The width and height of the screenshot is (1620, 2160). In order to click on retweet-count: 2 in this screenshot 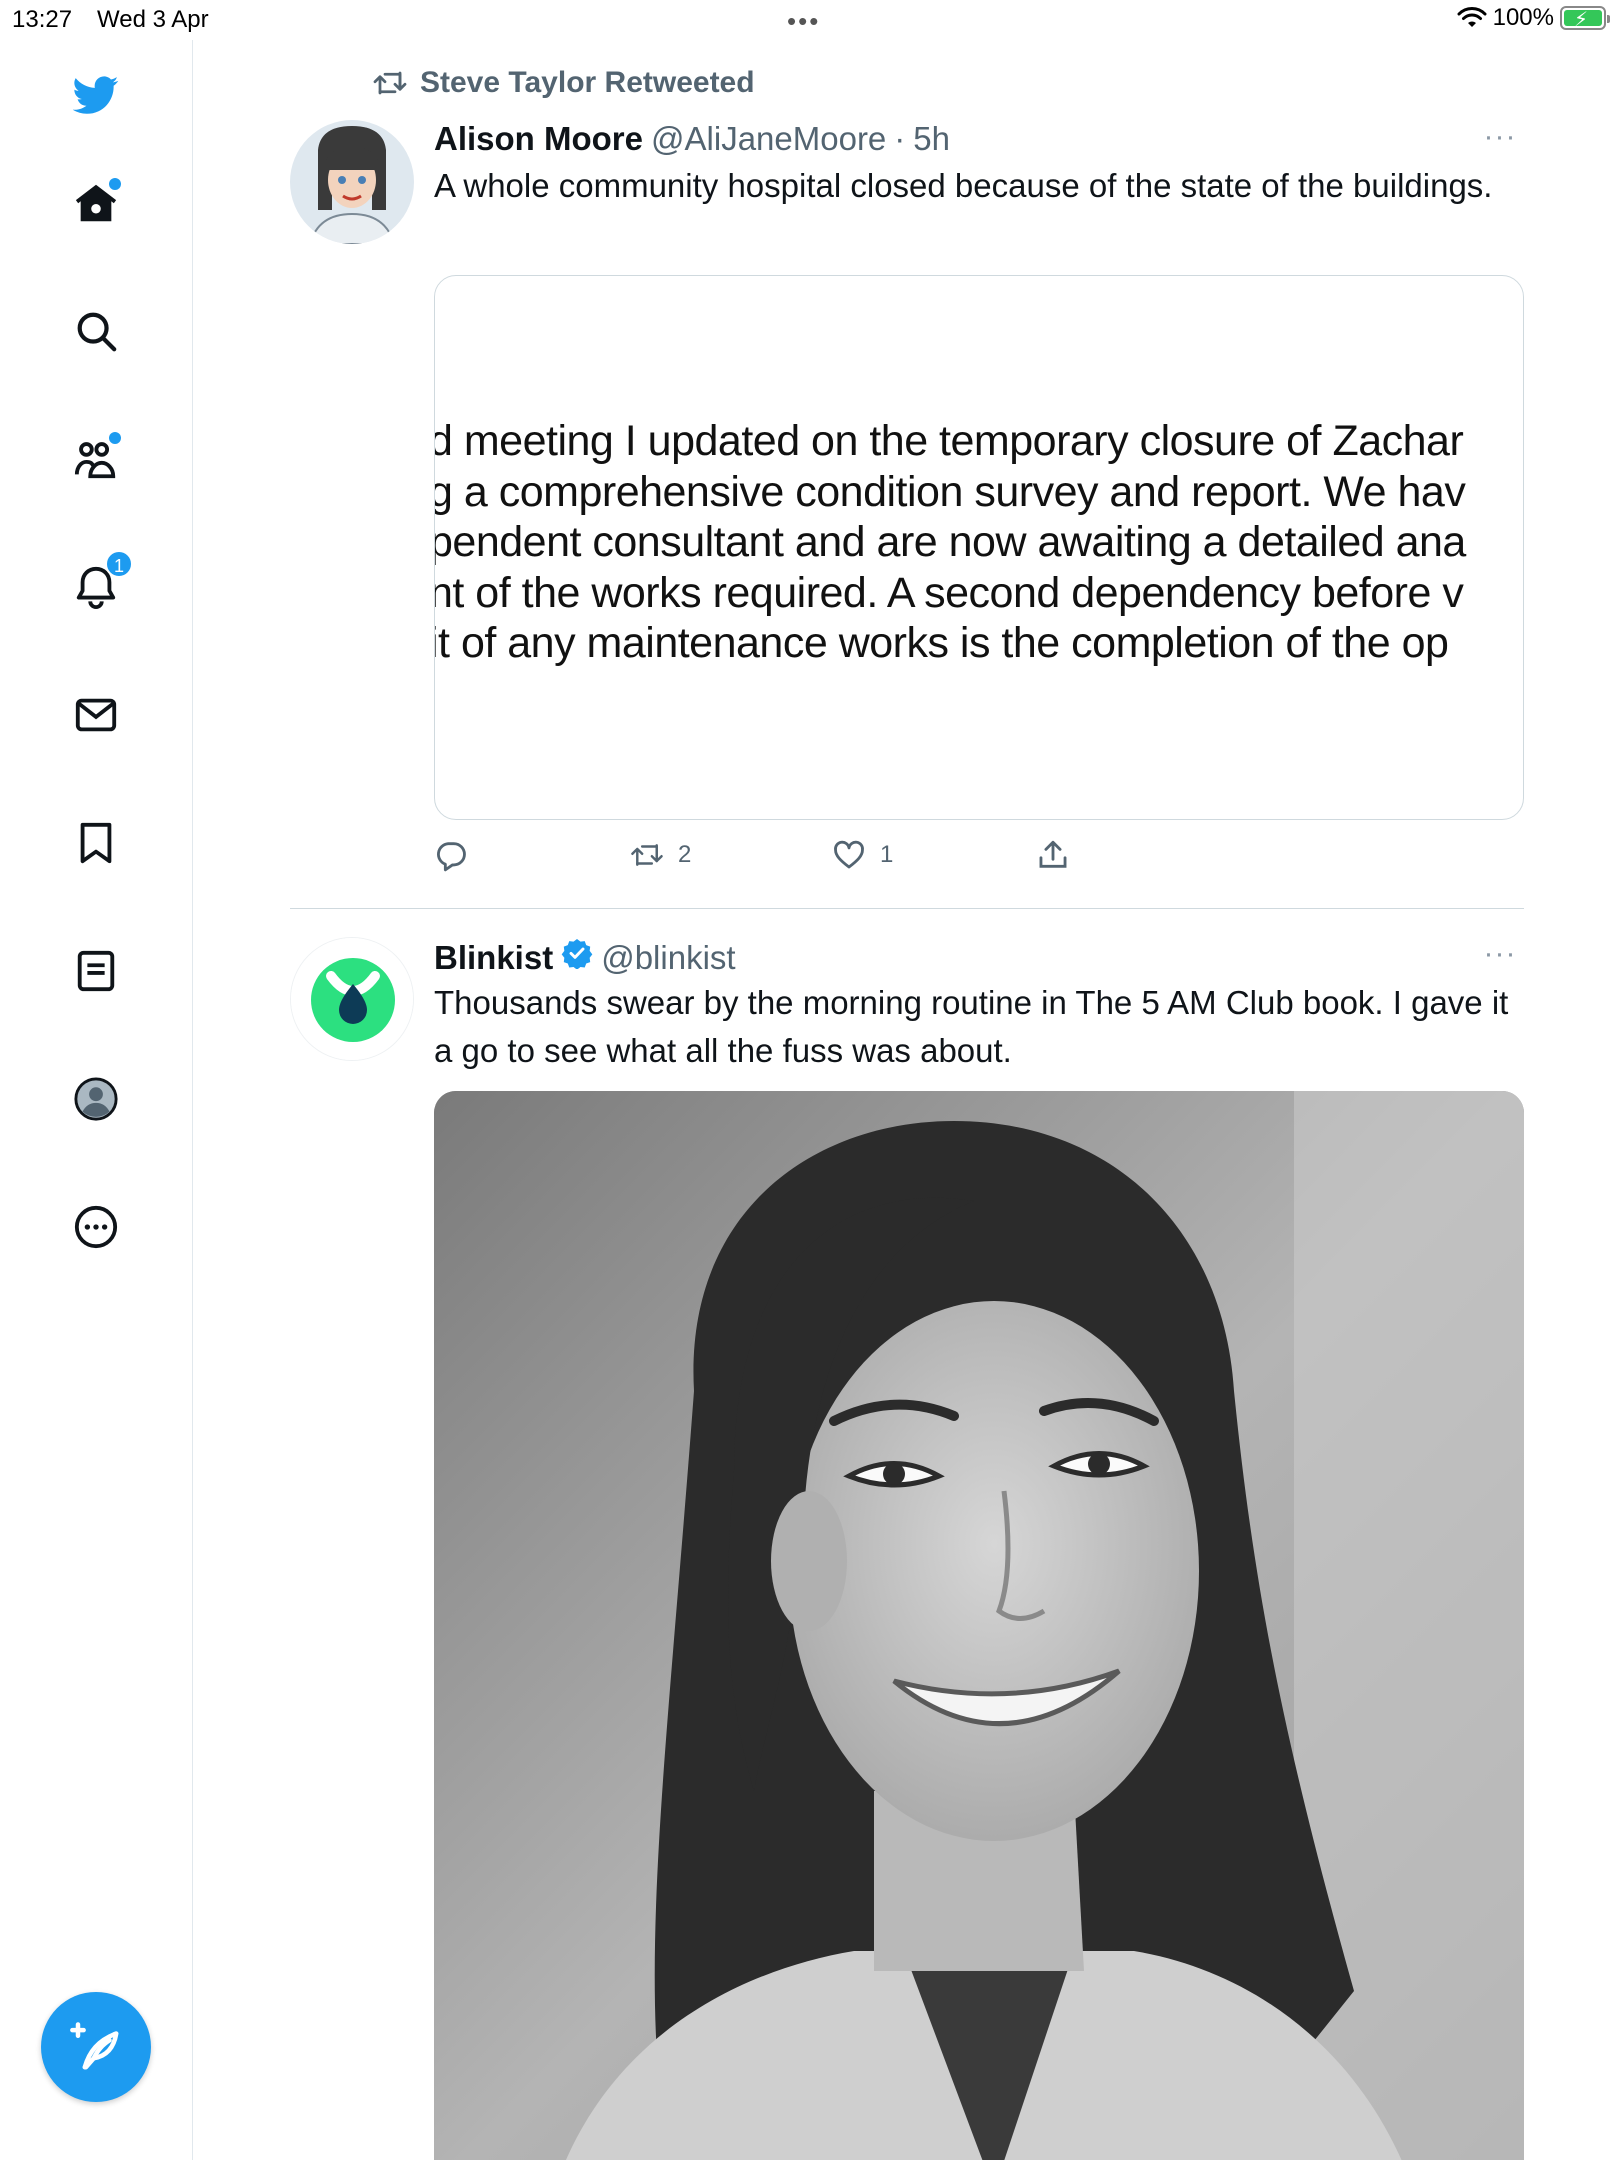, I will do `click(685, 854)`.